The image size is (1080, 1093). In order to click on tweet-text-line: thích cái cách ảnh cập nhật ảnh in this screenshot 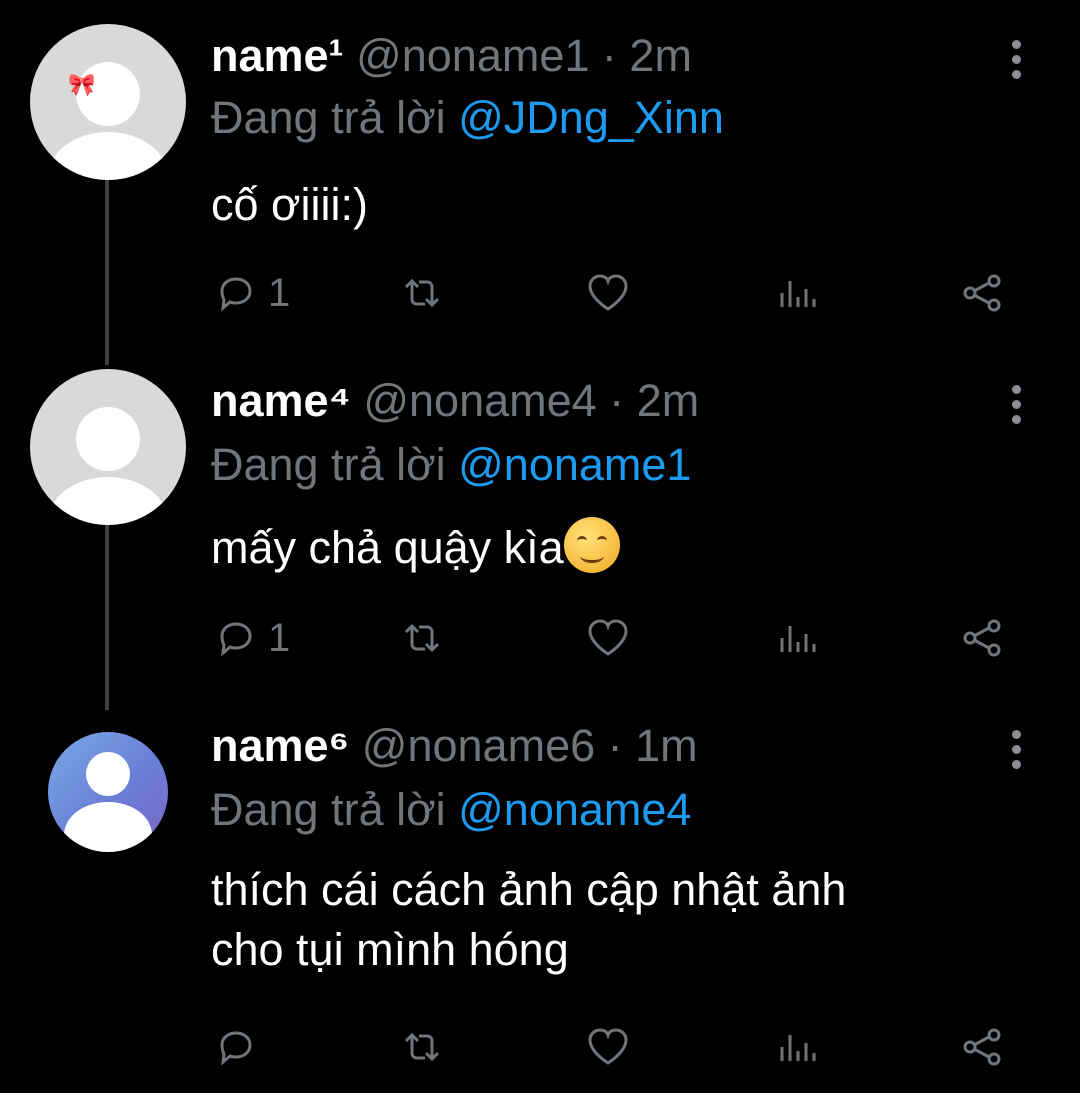, I will do `click(529, 889)`.